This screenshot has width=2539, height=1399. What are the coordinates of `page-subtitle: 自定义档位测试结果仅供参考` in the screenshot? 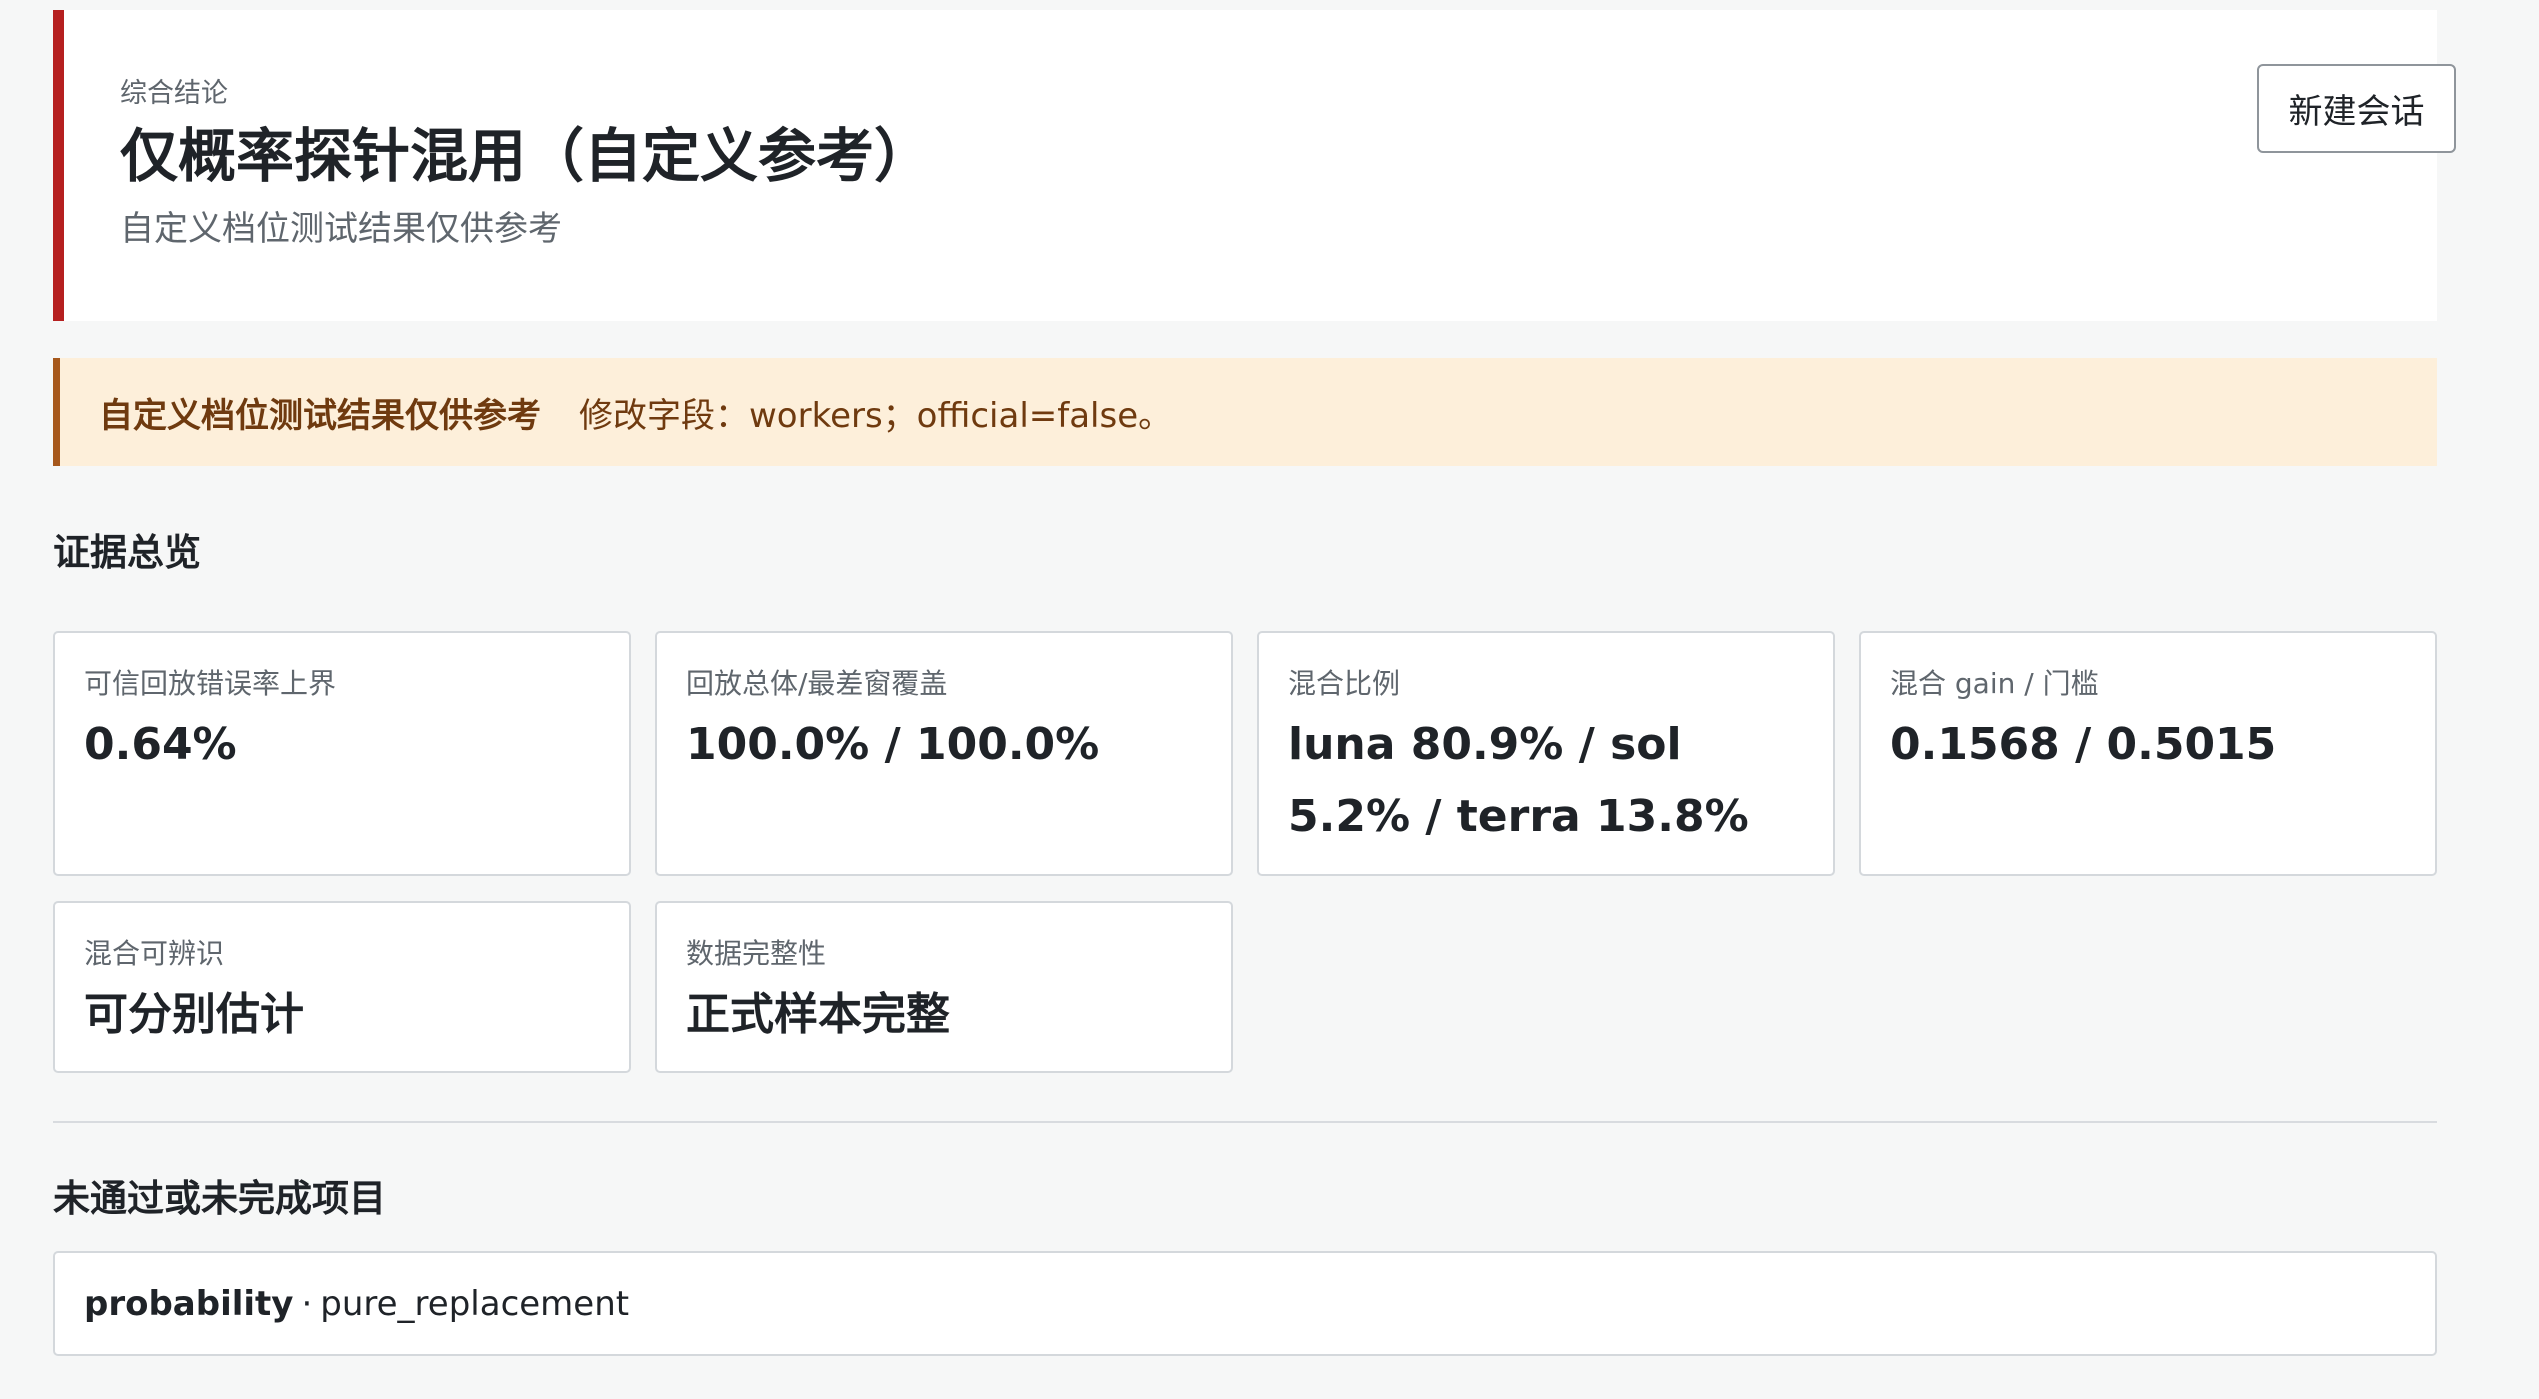 It's located at (341, 229).